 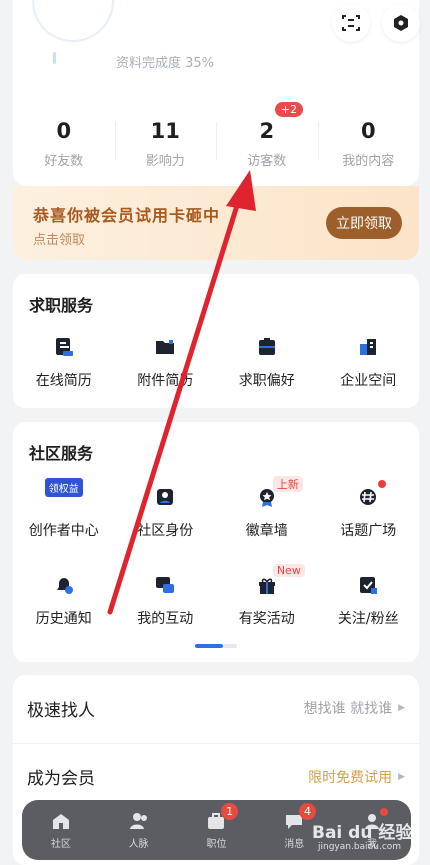 I want to click on list-item-find-people: 极速找人 想找谁 就找谁 ▶, so click(x=216, y=708).